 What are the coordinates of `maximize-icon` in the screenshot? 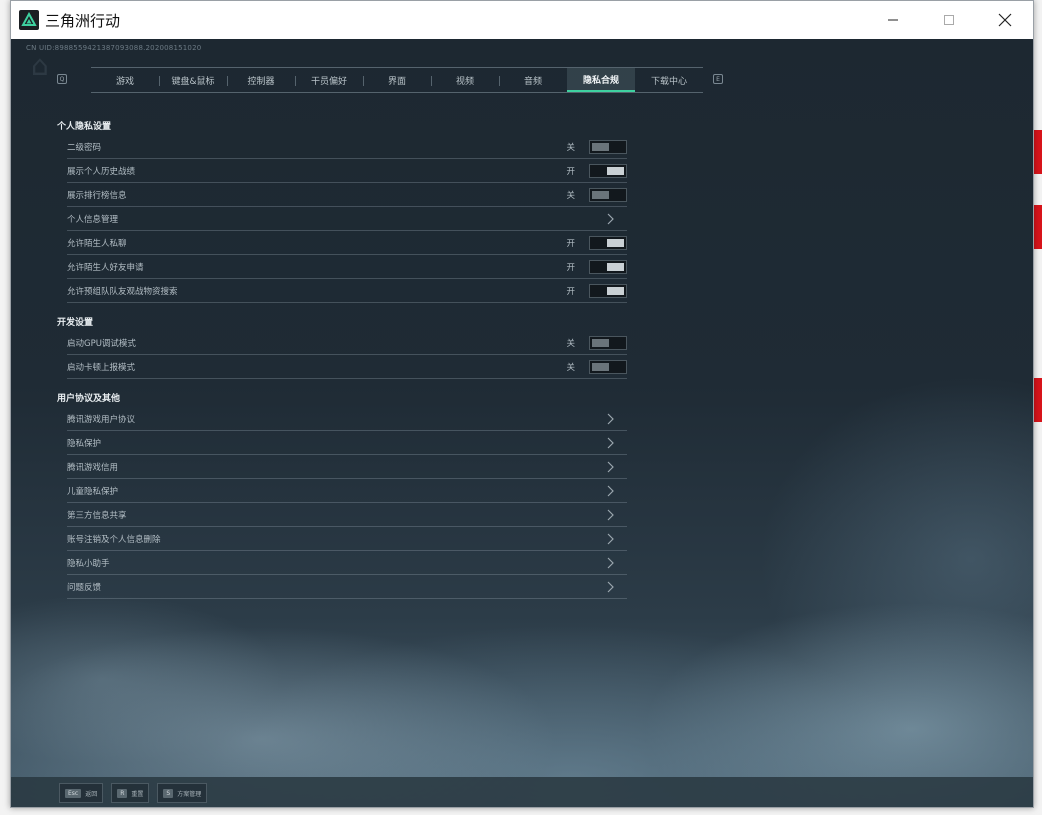 It's located at (949, 20).